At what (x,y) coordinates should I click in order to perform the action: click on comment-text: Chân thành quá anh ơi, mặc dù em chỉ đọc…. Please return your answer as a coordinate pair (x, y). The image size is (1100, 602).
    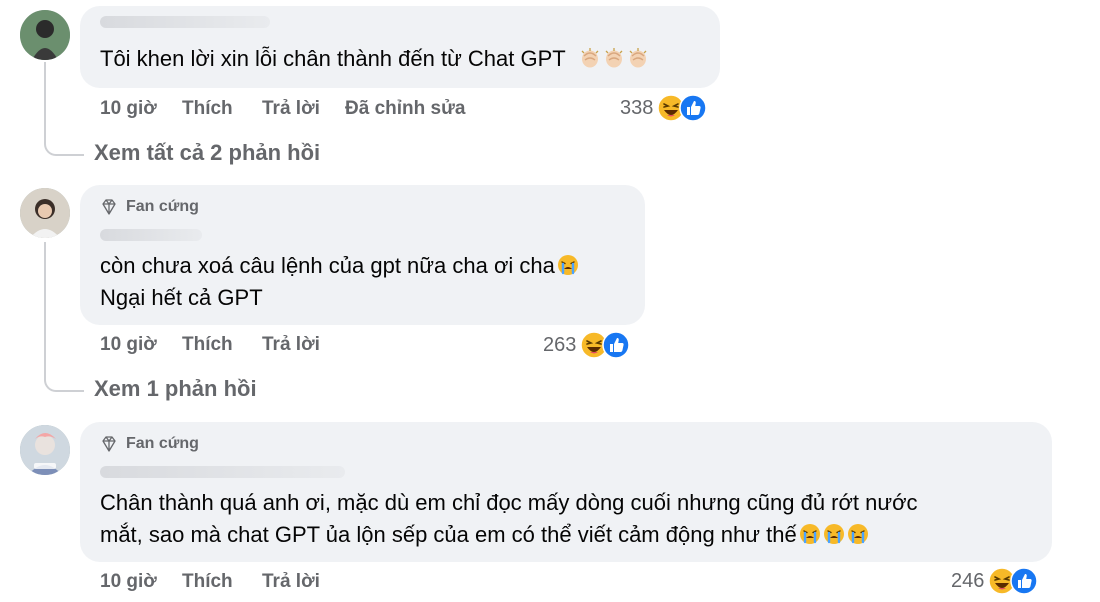
    Looking at the image, I should click on (509, 518).